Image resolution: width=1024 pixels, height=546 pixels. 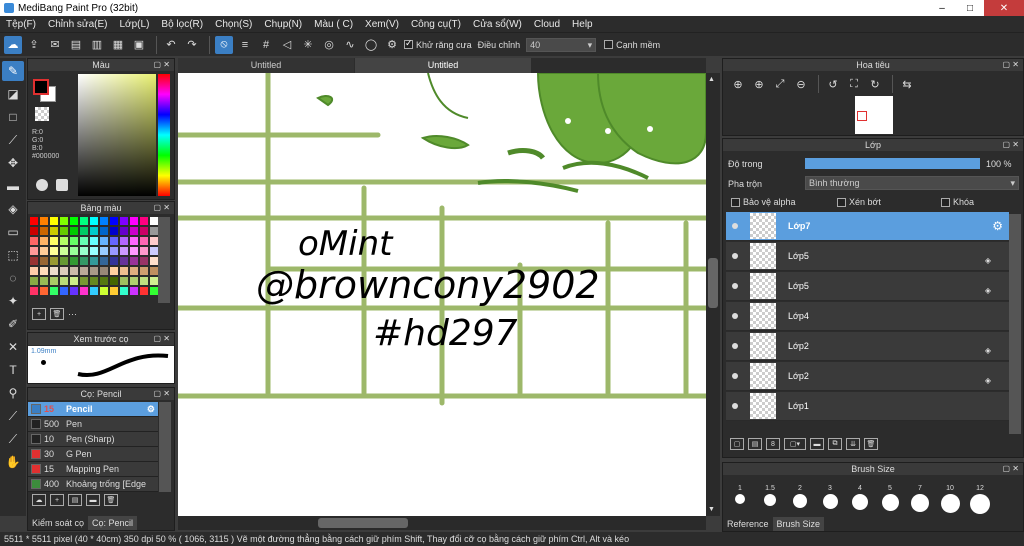 I want to click on menu-window: Cửa sổ(W), so click(x=497, y=24).